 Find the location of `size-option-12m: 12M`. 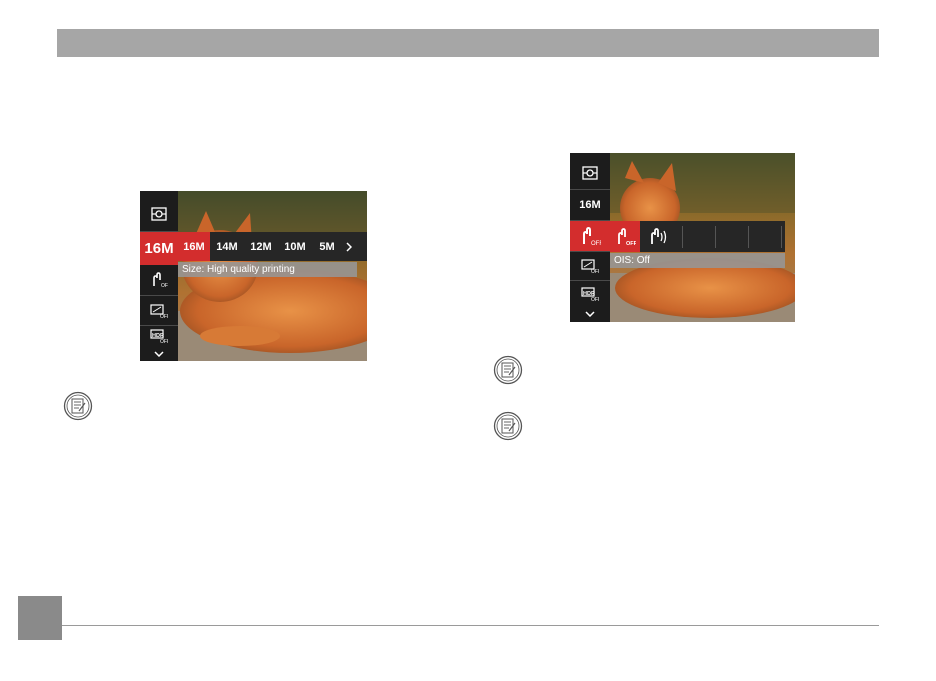

size-option-12m: 12M is located at coordinates (261, 246).